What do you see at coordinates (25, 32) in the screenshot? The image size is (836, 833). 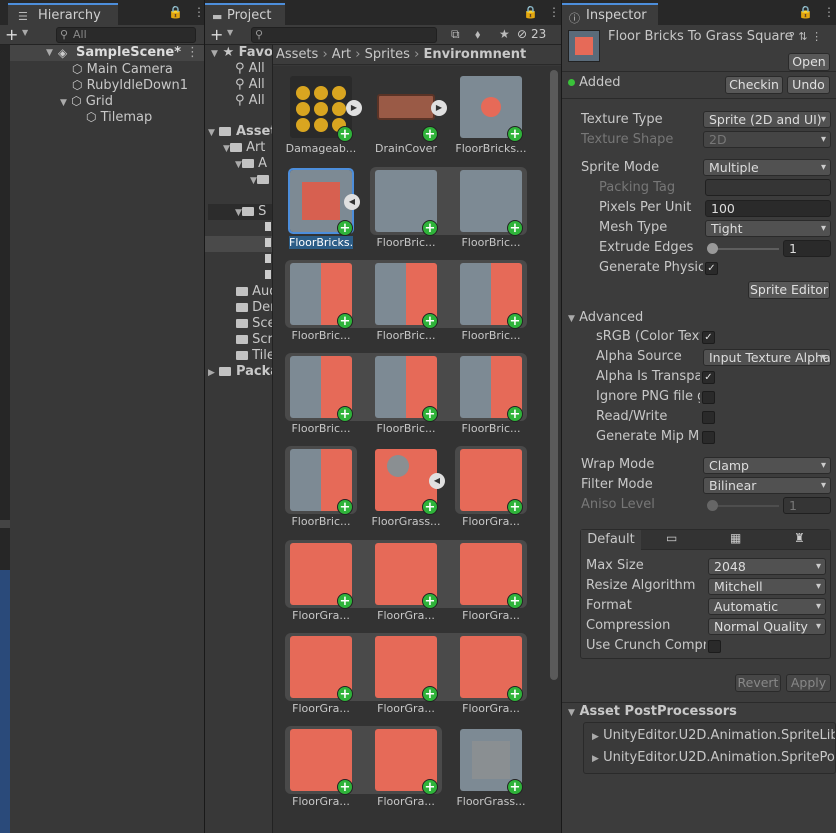 I see `chevron-down-icon: ▼` at bounding box center [25, 32].